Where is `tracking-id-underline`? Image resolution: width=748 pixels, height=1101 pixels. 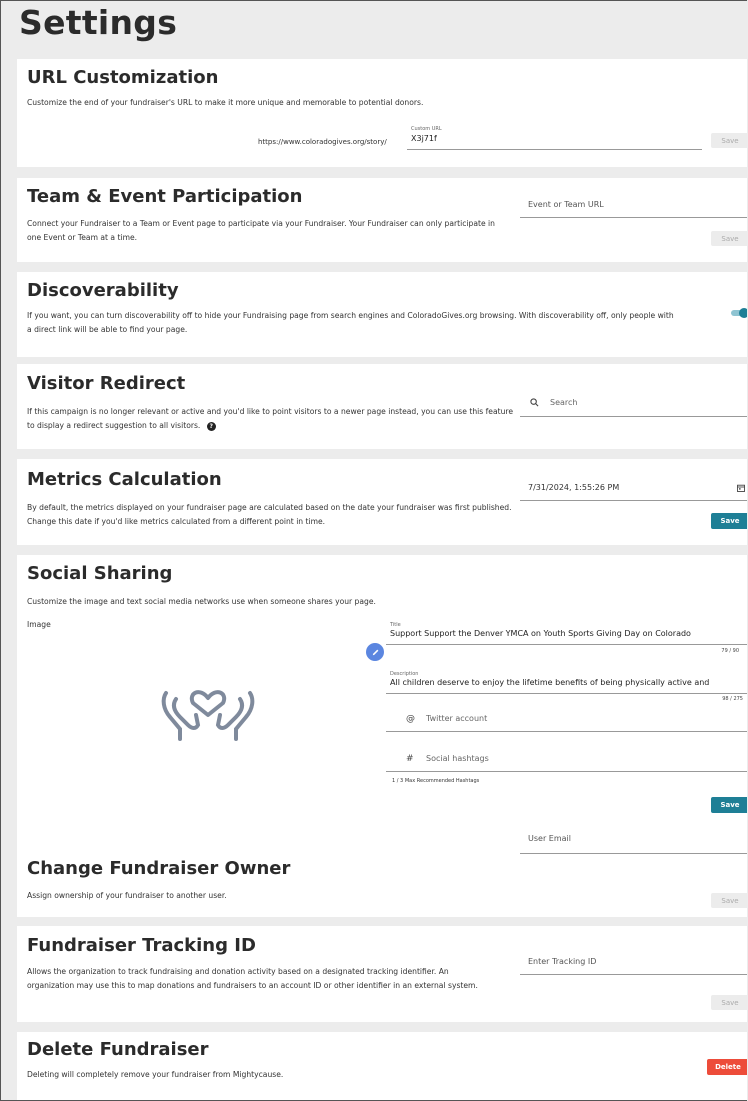
tracking-id-underline is located at coordinates (633, 974).